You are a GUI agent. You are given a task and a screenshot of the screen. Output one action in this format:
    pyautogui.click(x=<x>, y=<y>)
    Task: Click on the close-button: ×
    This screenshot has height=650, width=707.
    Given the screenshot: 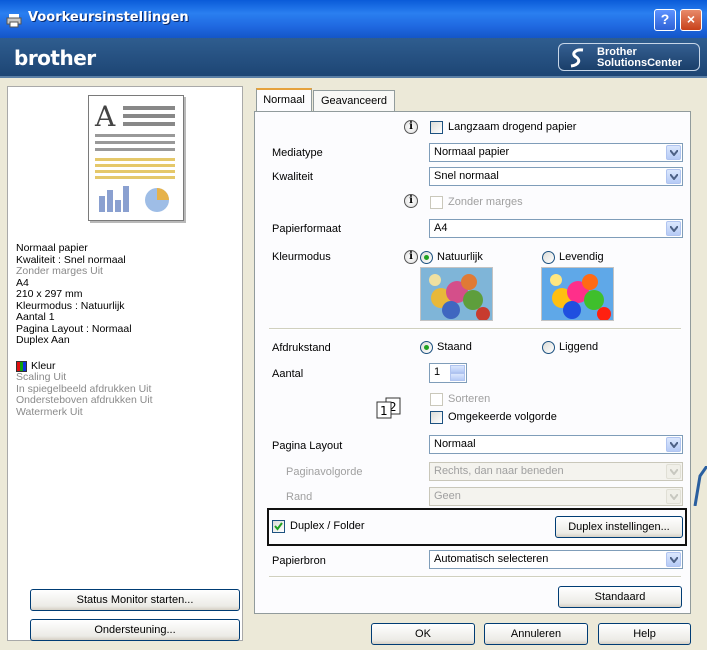 What is the action you would take?
    pyautogui.click(x=691, y=20)
    